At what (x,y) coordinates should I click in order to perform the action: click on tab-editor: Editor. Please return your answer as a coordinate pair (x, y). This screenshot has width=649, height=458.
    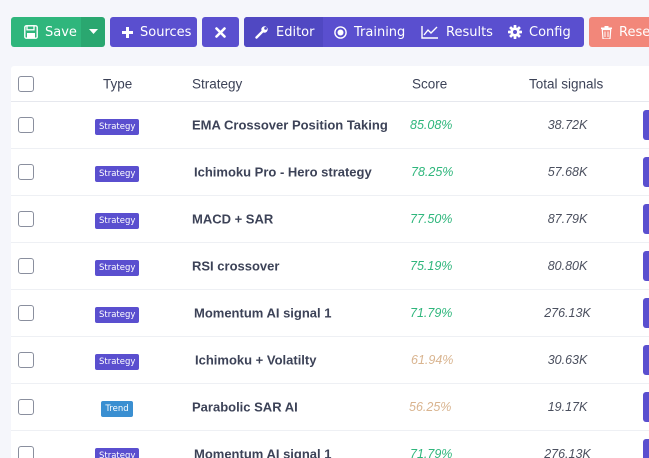
    Looking at the image, I should click on (283, 32).